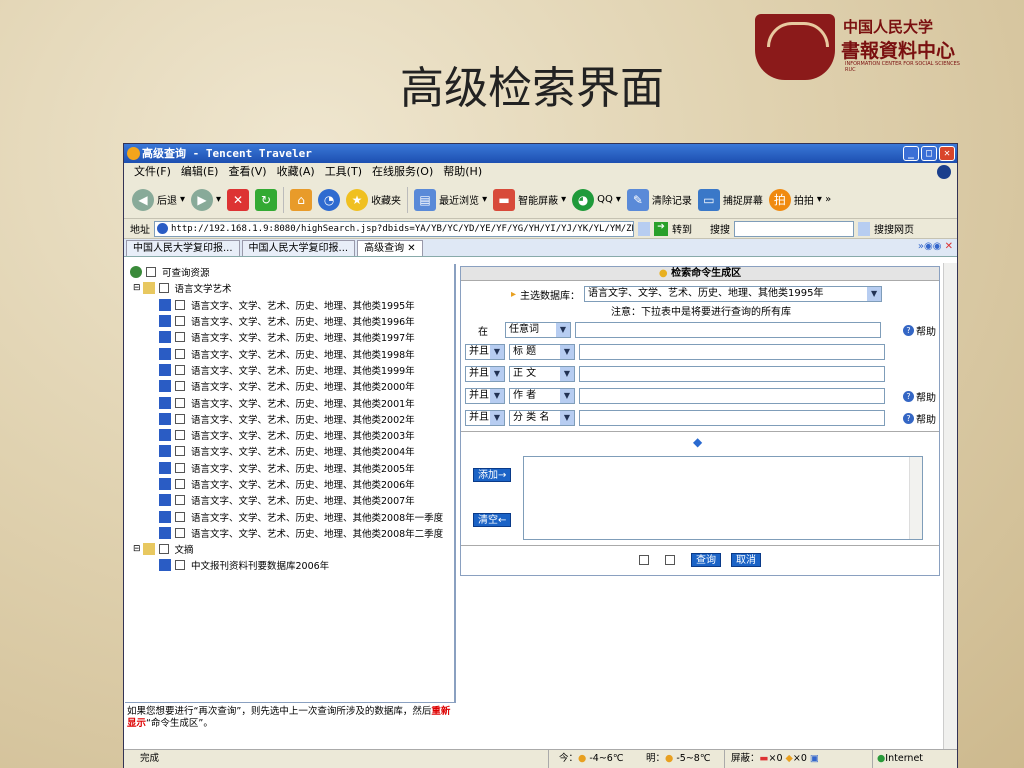 Image resolution: width=1024 pixels, height=768 pixels. I want to click on menu-file: 文件(F), so click(152, 172).